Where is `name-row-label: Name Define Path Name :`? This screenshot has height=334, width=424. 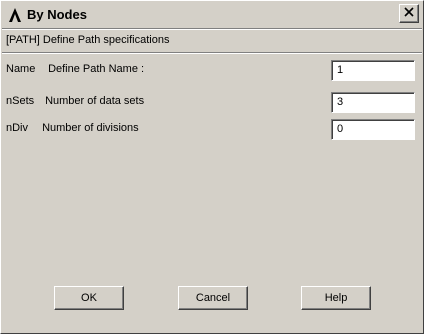
name-row-label: Name Define Path Name : is located at coordinates (75, 69).